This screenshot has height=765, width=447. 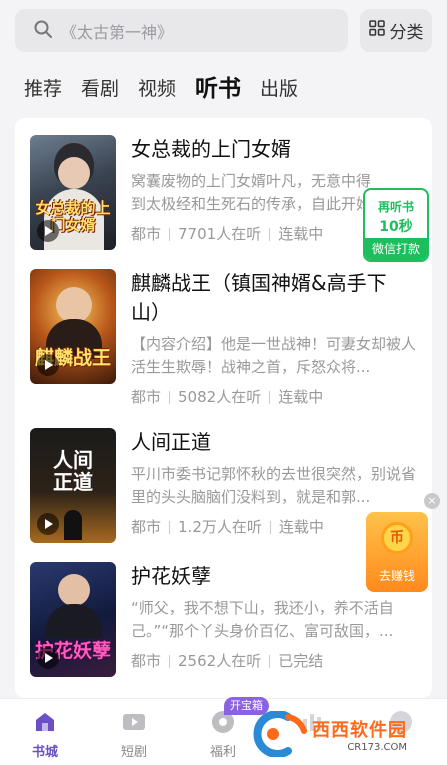 What do you see at coordinates (157, 89) in the screenshot?
I see `tab-video: 视频` at bounding box center [157, 89].